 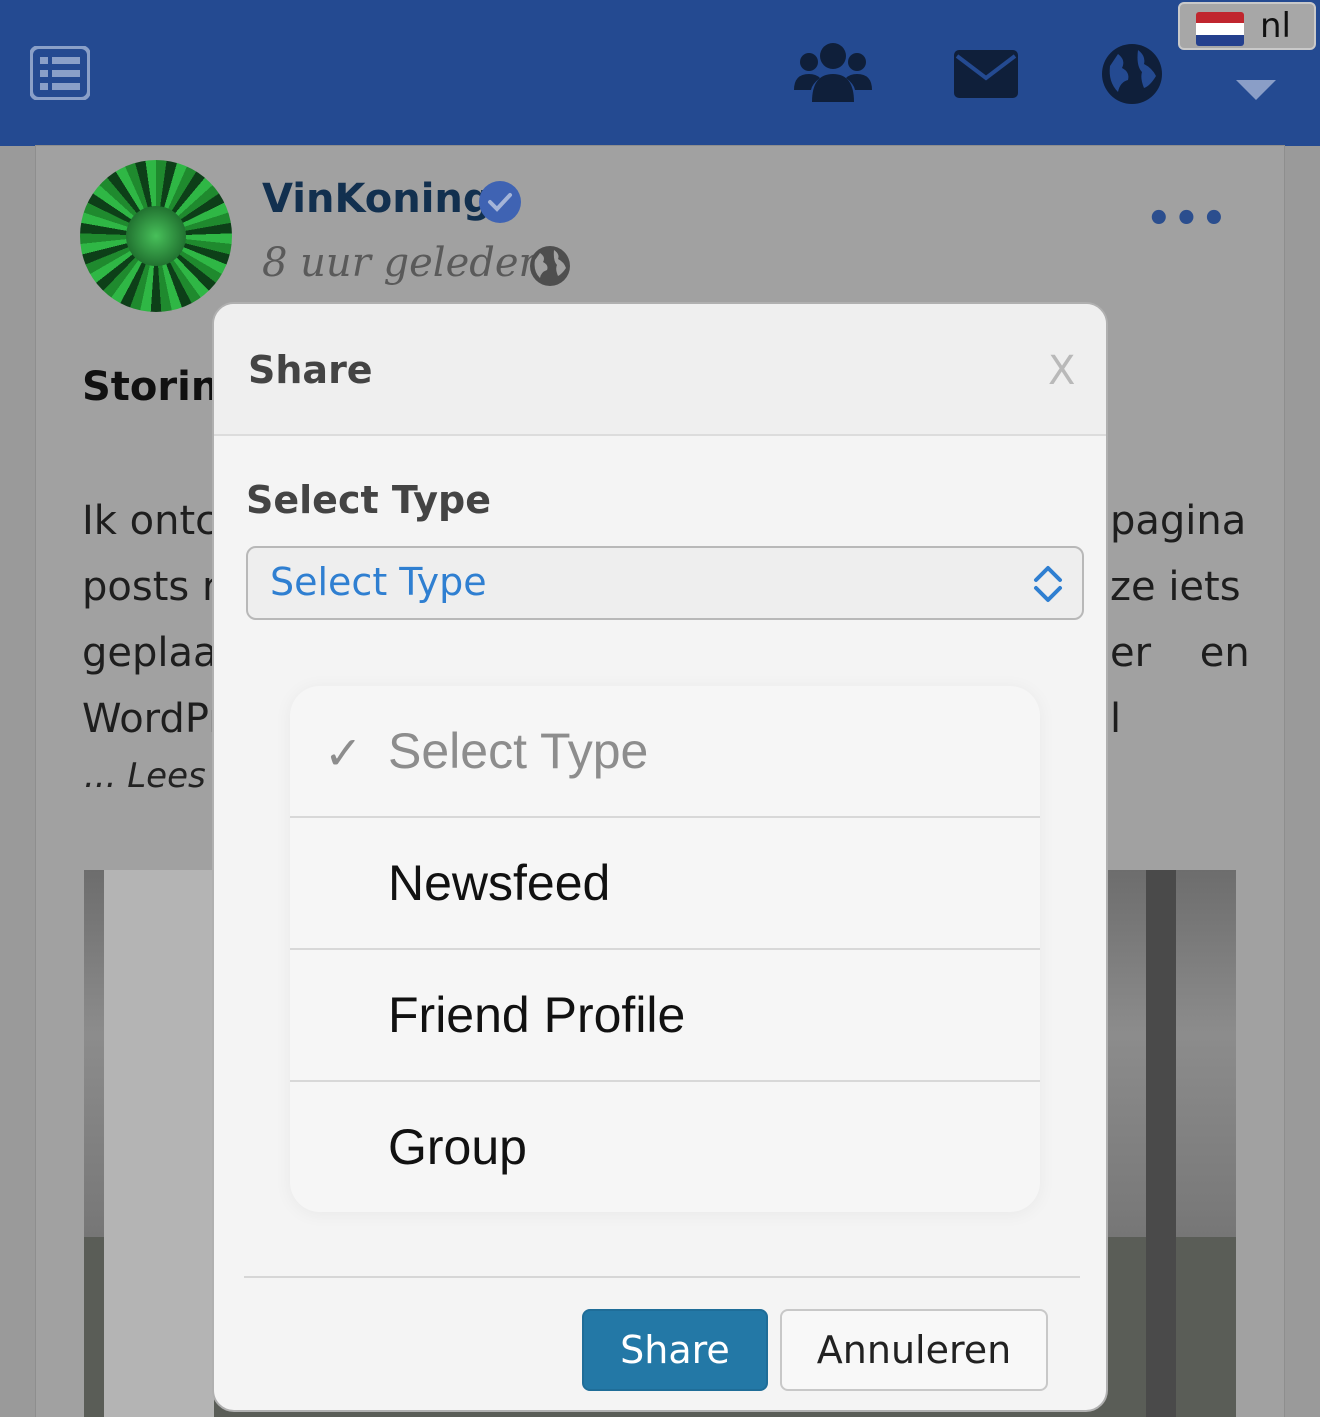 I want to click on type-select: Select Type, so click(x=665, y=583).